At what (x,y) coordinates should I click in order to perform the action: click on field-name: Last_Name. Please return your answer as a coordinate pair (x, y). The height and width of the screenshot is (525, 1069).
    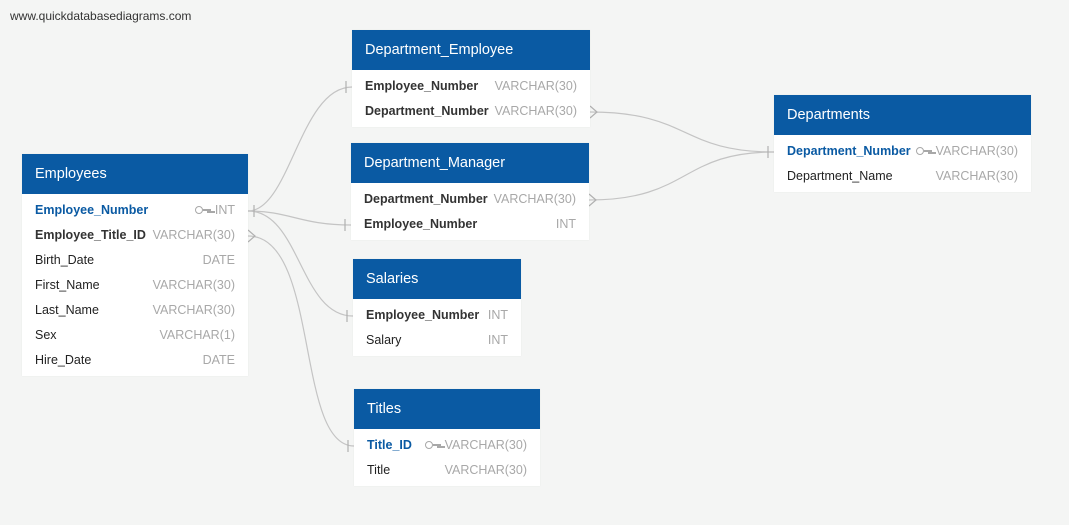
    Looking at the image, I should click on (67, 310).